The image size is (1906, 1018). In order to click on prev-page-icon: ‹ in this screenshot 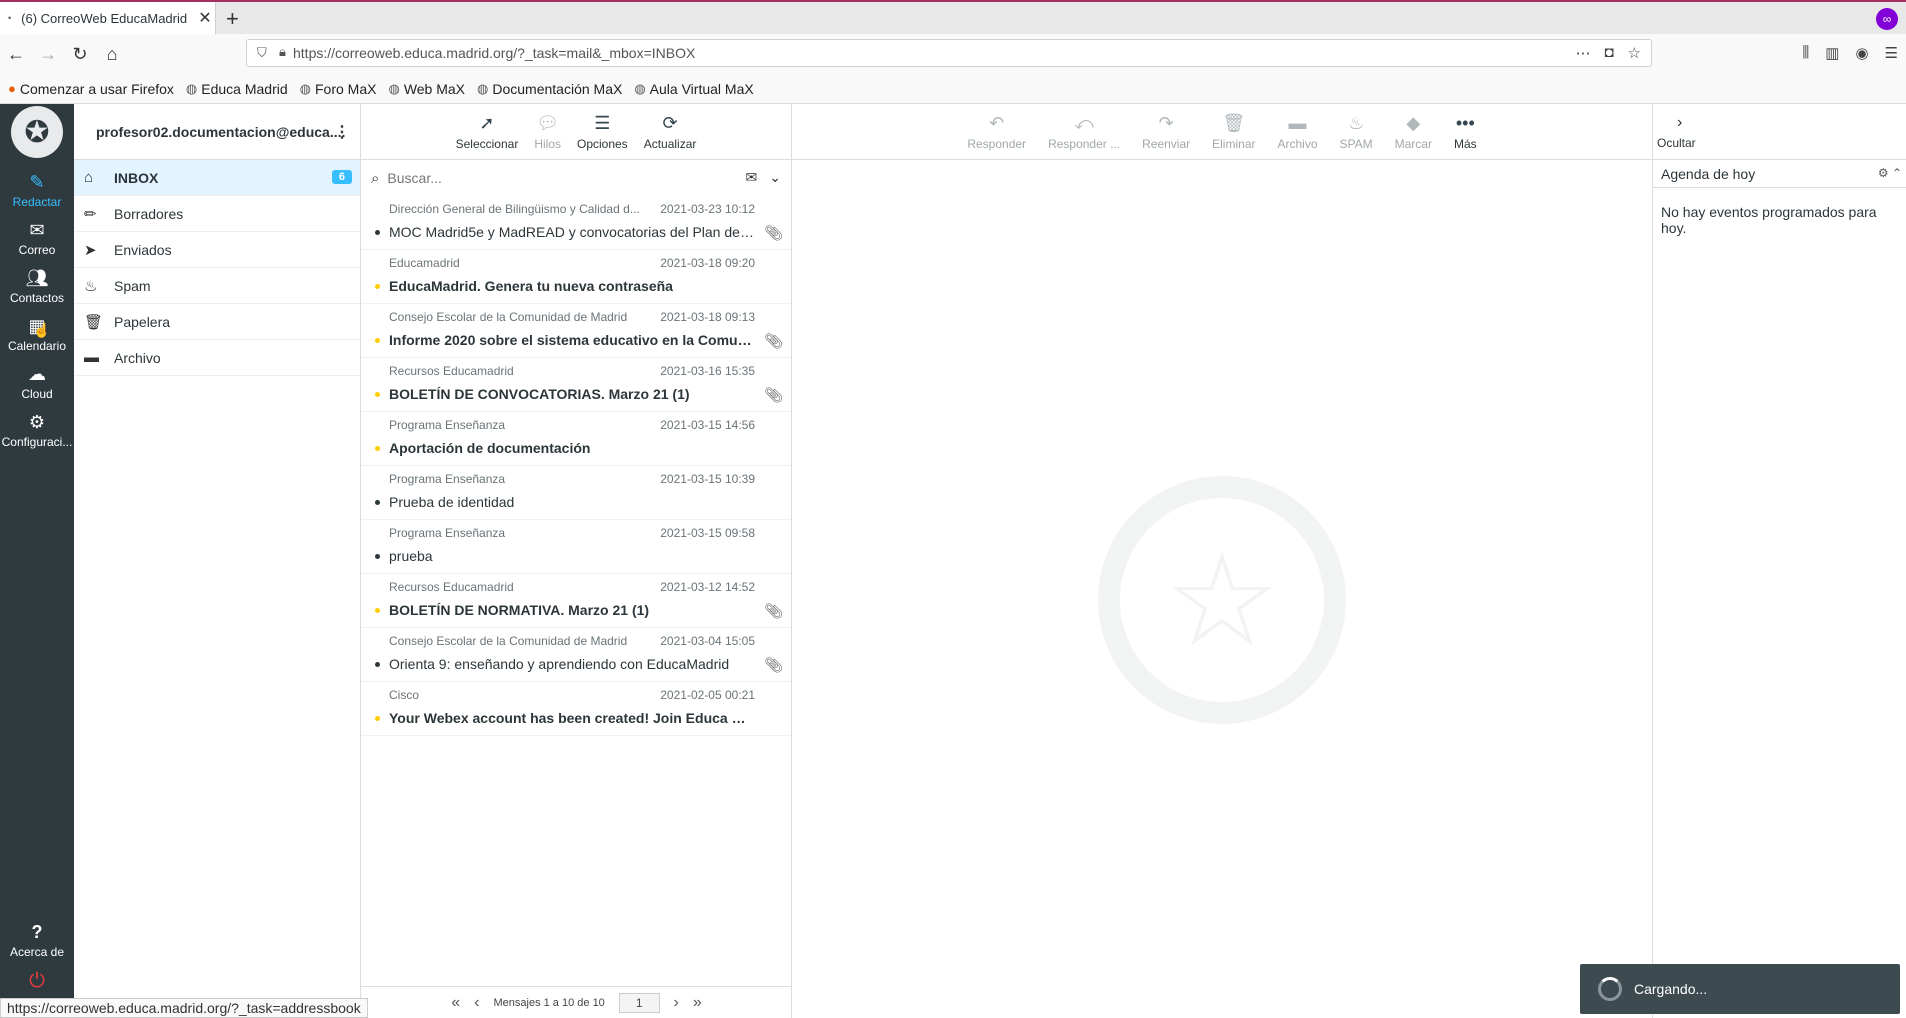, I will do `click(476, 1003)`.